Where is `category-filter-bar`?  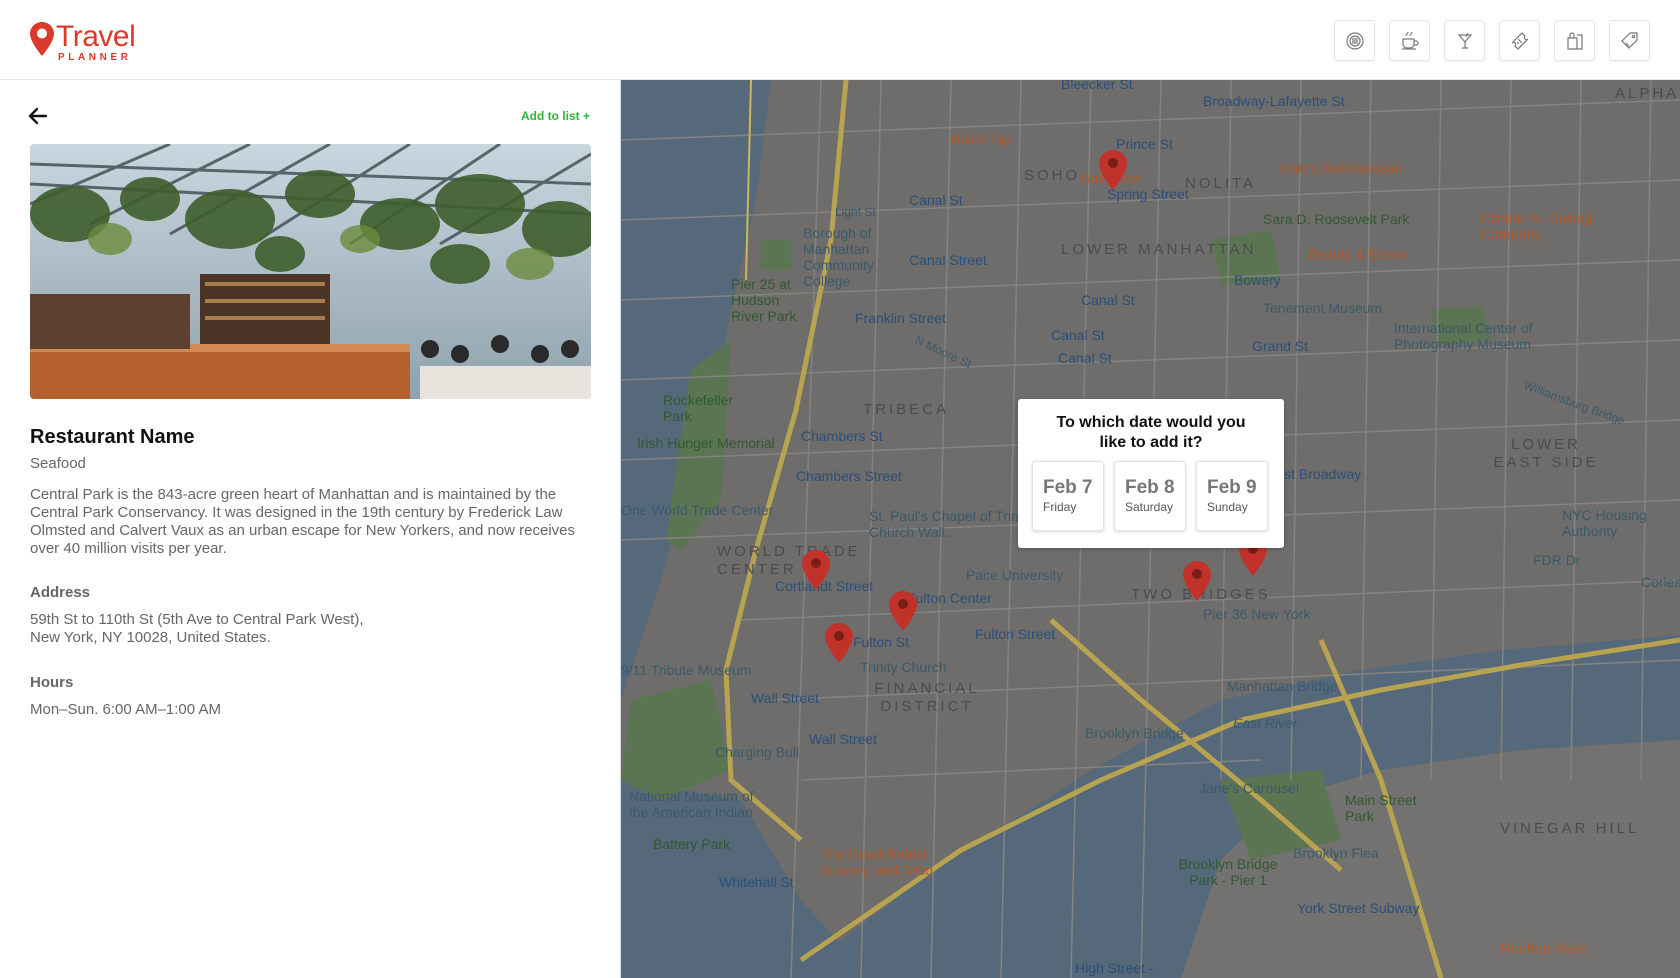 category-filter-bar is located at coordinates (1492, 40).